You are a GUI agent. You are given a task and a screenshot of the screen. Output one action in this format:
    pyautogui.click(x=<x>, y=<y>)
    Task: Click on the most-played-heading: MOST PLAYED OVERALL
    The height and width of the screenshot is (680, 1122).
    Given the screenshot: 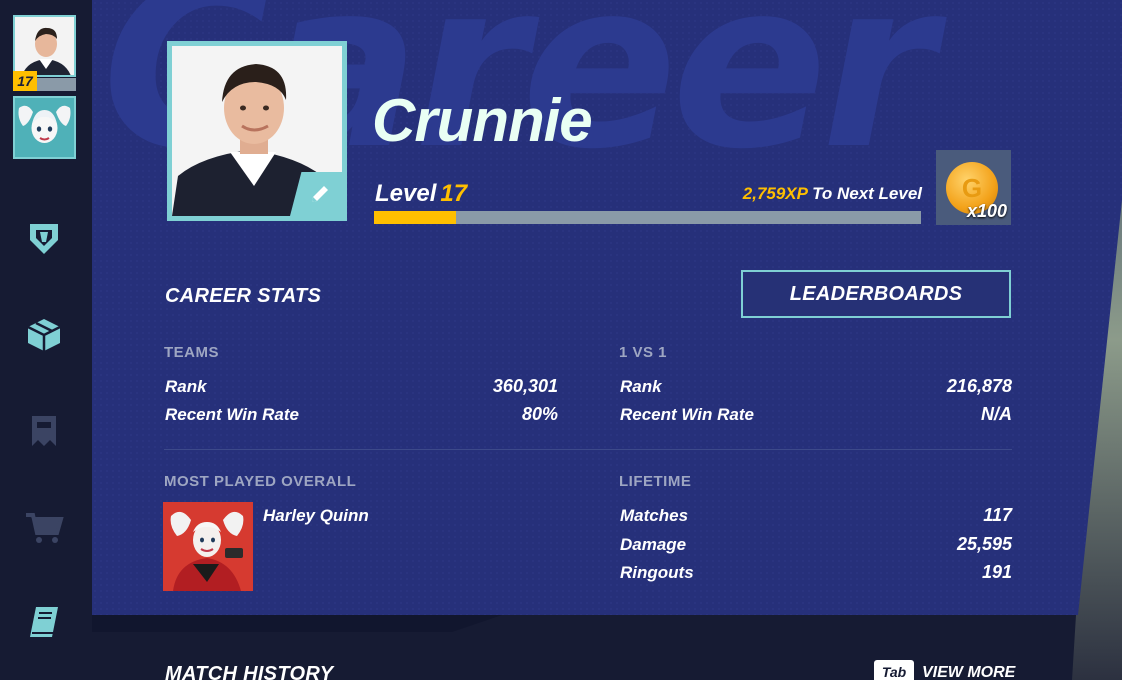 What is the action you would take?
    pyautogui.click(x=260, y=481)
    